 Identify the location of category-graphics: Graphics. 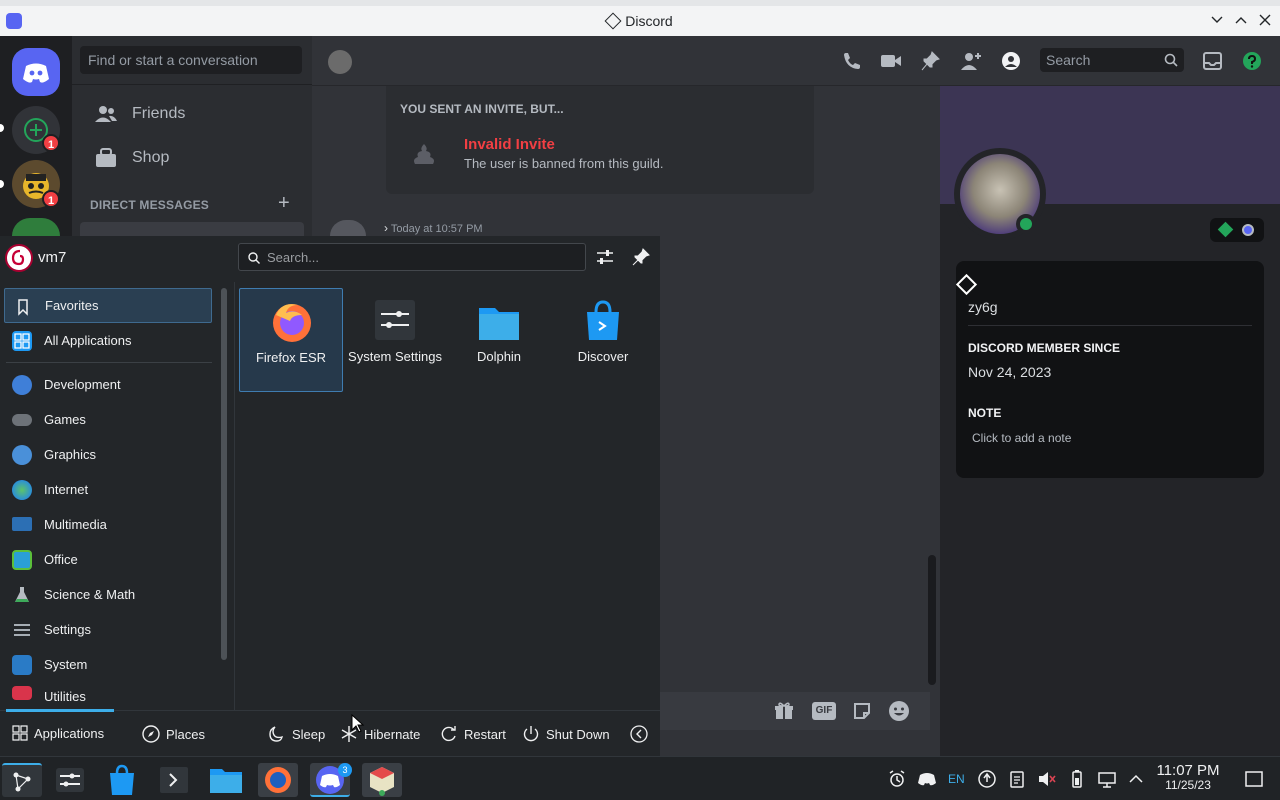
(108, 454).